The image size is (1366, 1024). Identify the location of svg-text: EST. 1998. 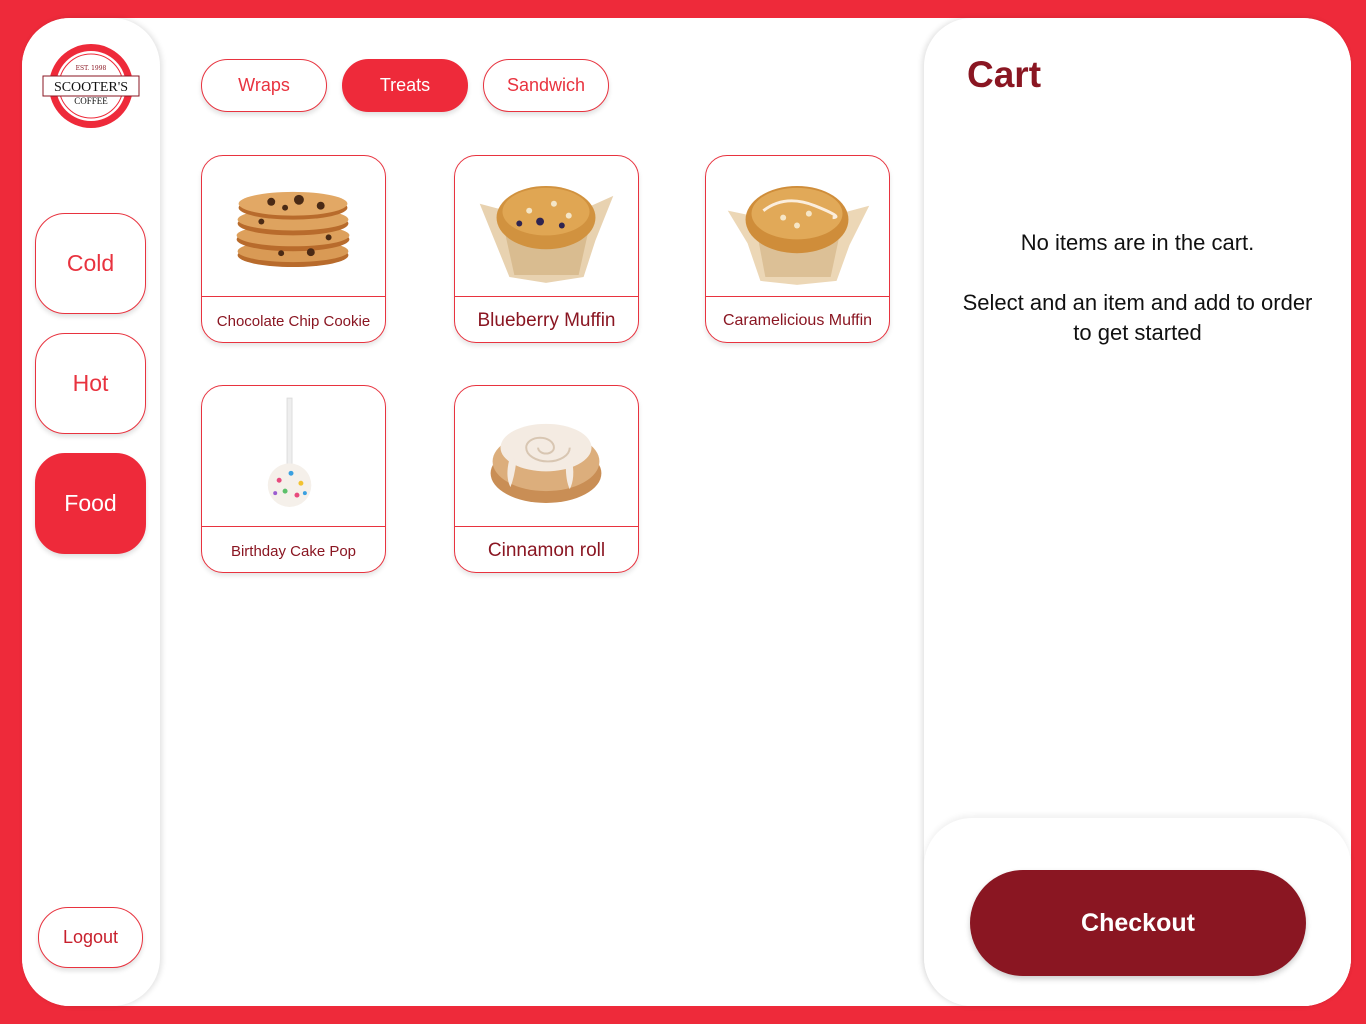
(91, 68).